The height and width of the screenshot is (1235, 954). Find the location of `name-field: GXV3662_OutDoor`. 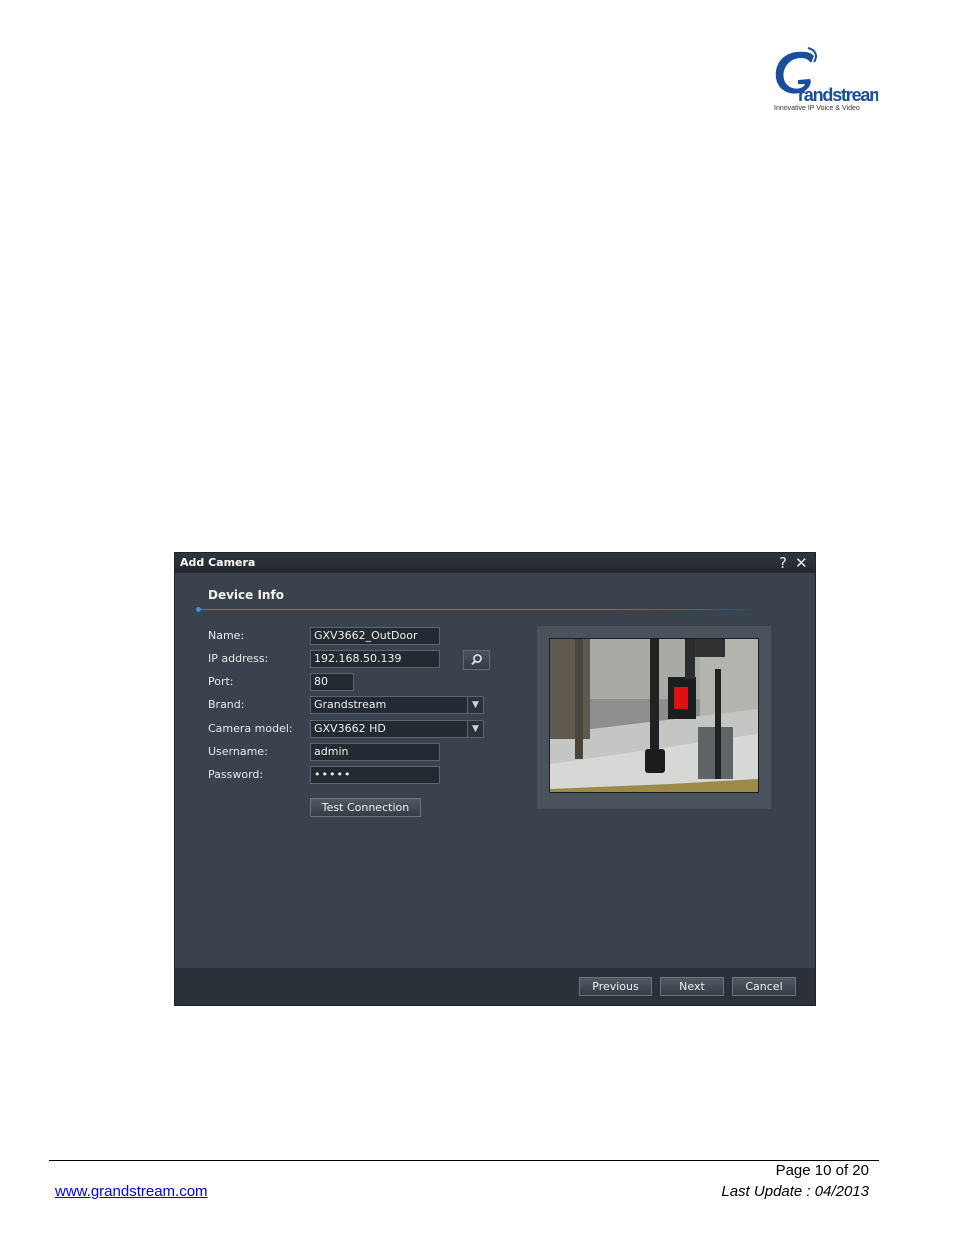

name-field: GXV3662_OutDoor is located at coordinates (375, 636).